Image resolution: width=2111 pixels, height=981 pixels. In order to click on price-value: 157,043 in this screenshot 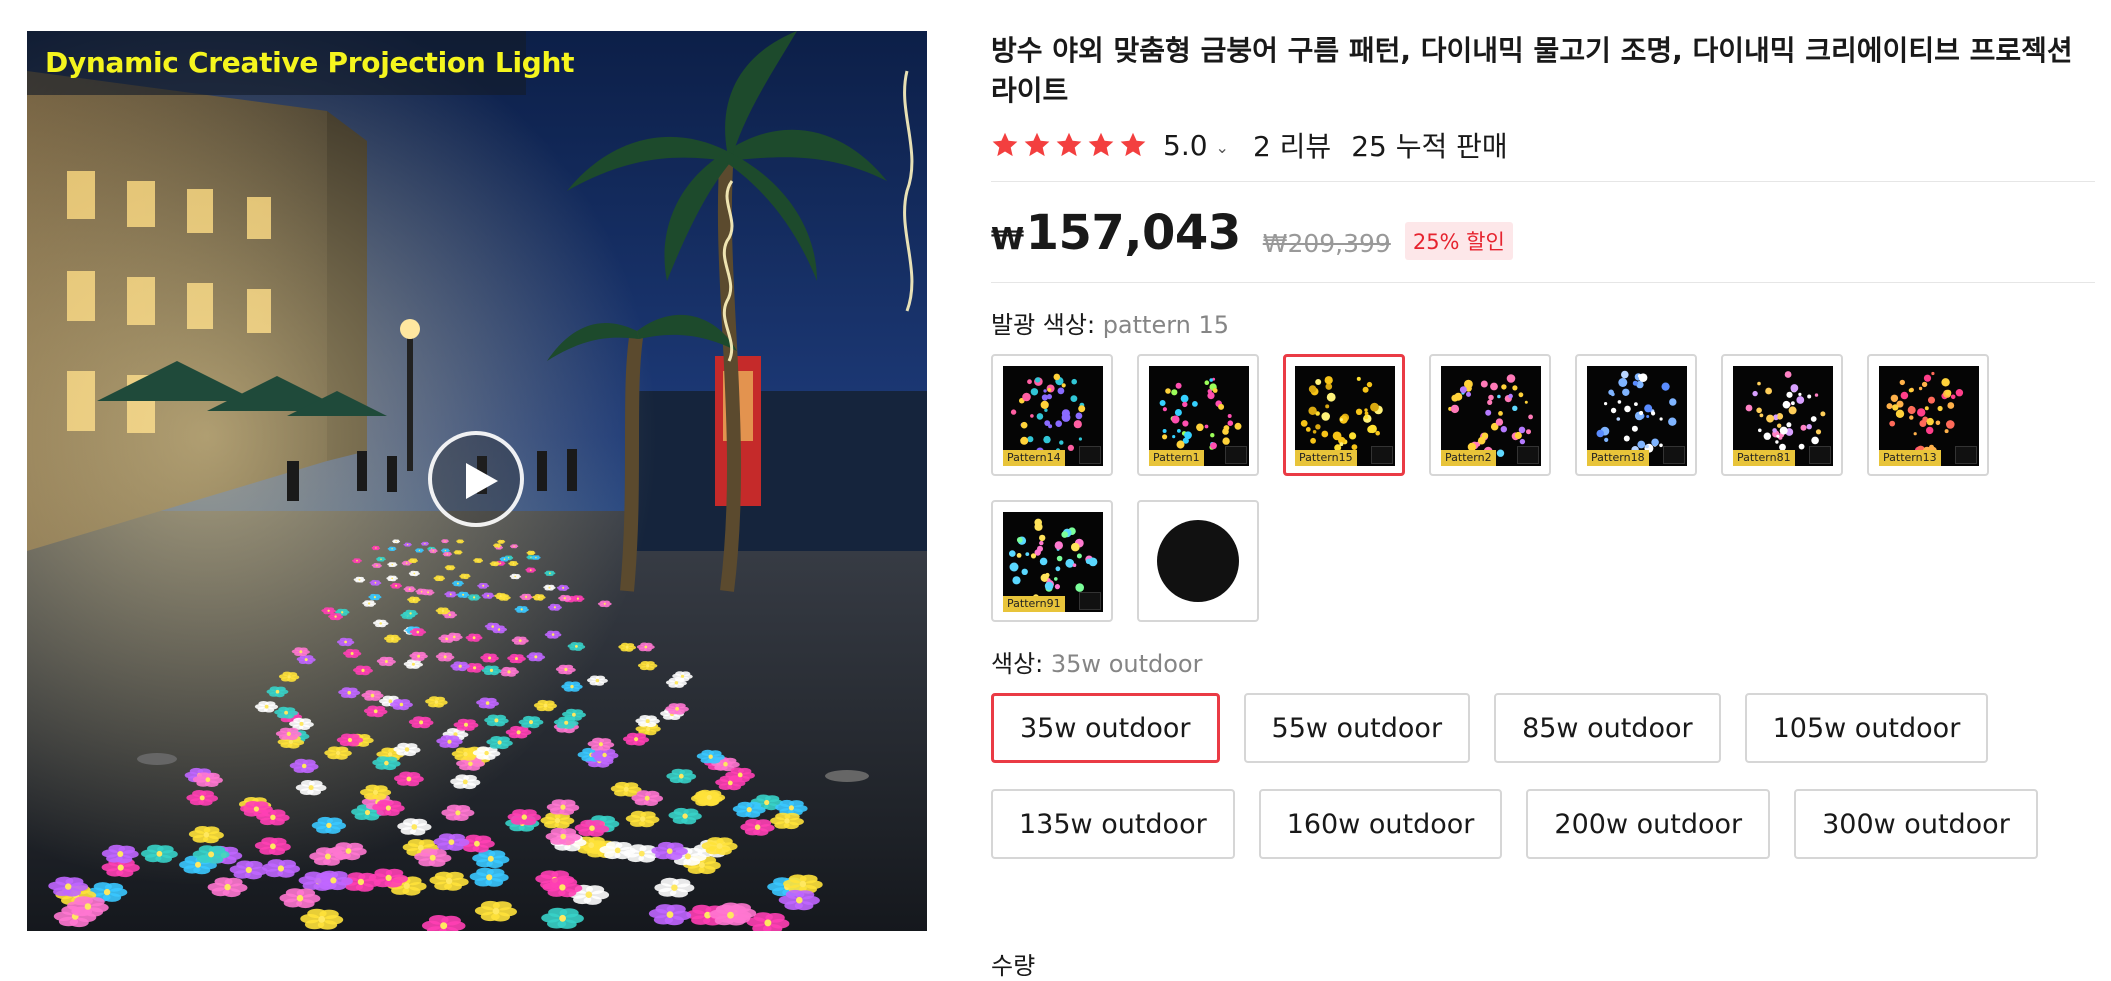, I will do `click(1133, 233)`.